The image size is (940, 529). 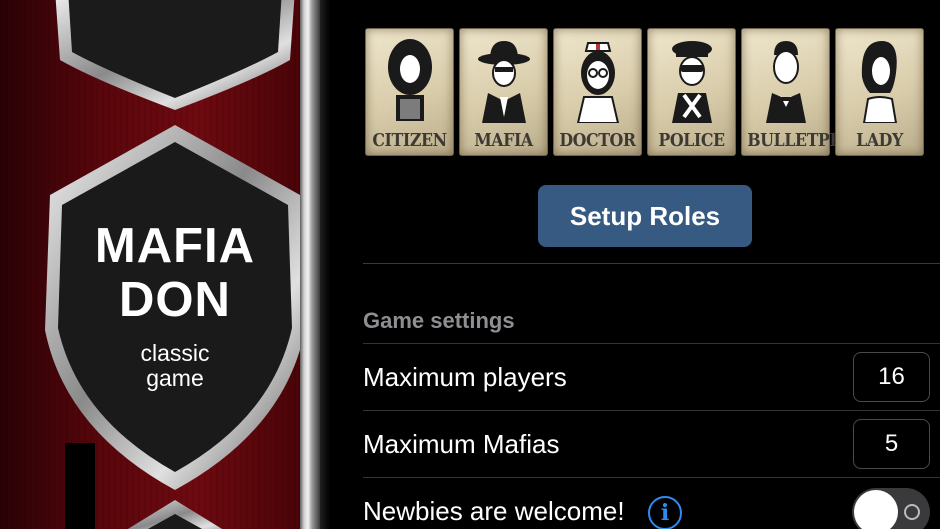 I want to click on app-title-line2: DON, so click(x=175, y=300).